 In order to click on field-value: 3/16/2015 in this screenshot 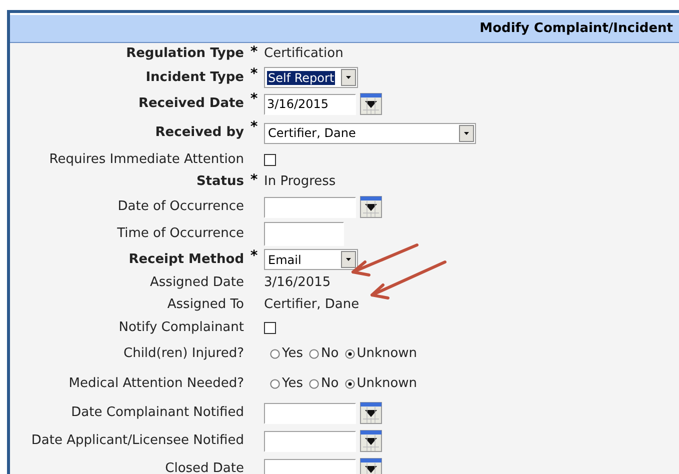, I will do `click(297, 283)`.